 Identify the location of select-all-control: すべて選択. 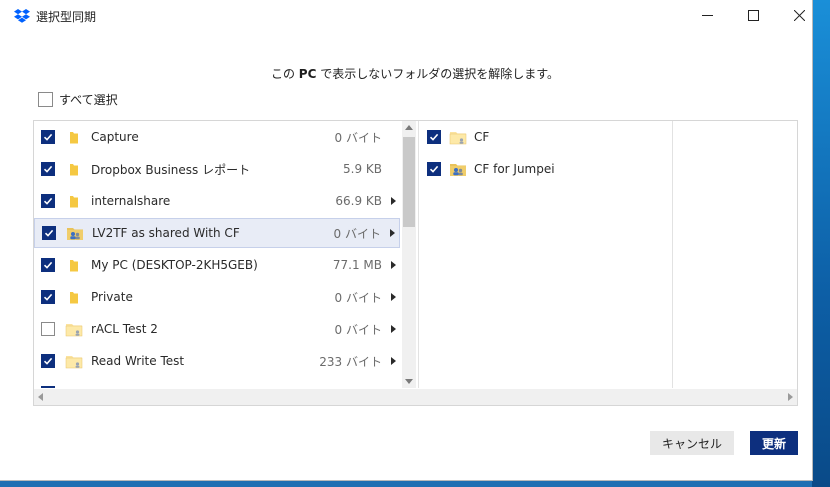
(78, 99).